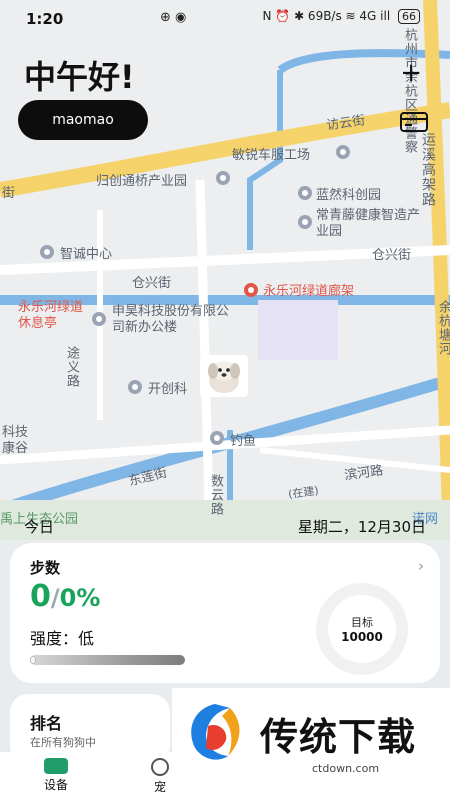 This screenshot has height=800, width=450. I want to click on today-label: 今日, so click(39, 527).